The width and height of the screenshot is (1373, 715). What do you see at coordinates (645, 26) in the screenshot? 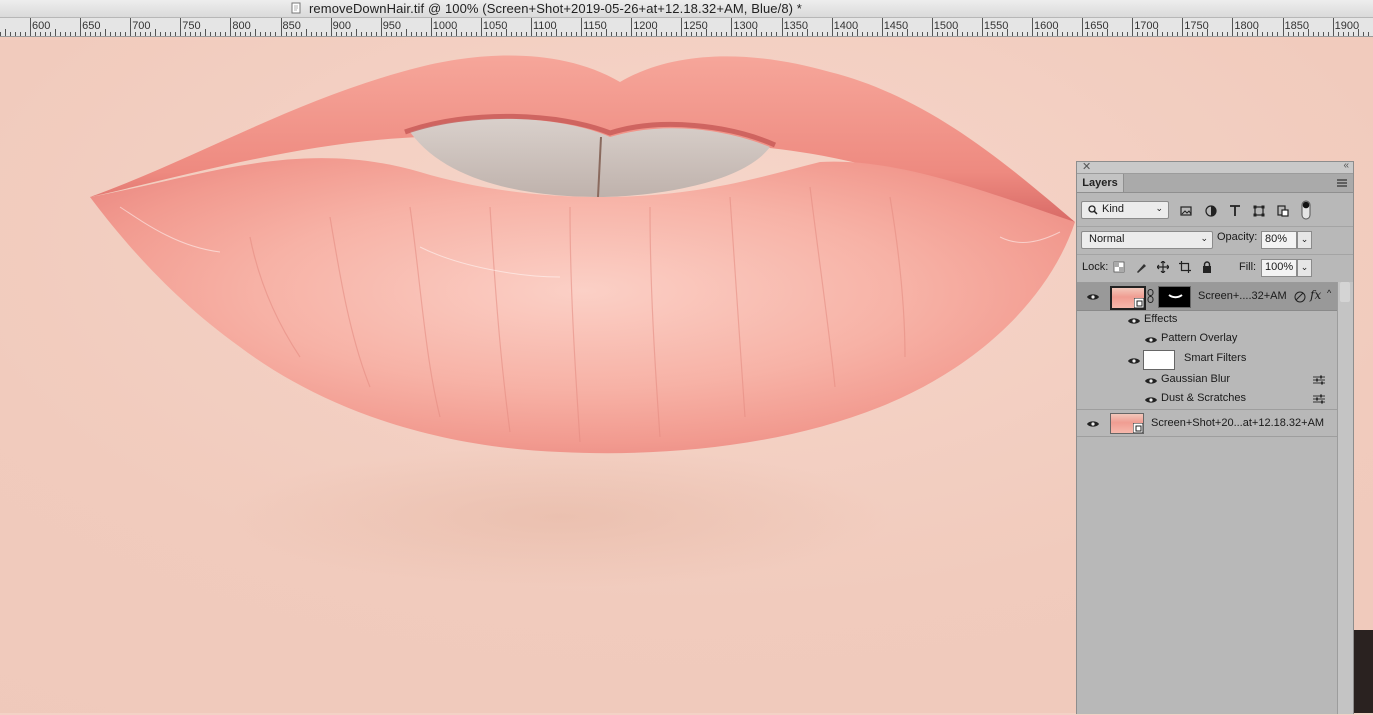
I see `ruler-tick-label: 1200` at bounding box center [645, 26].